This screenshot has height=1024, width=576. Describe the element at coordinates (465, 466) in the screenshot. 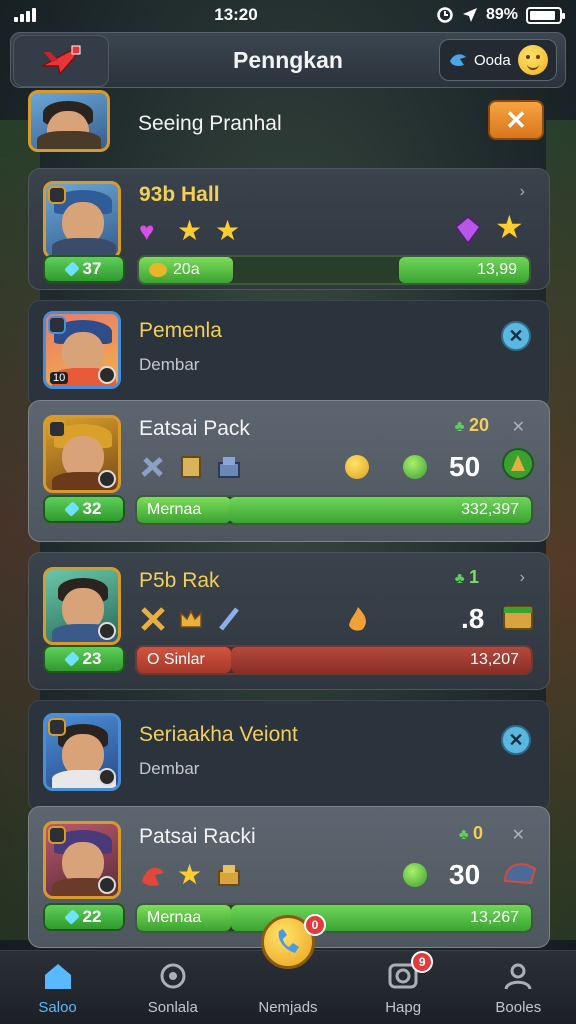

I see `pack-count: 50` at that location.